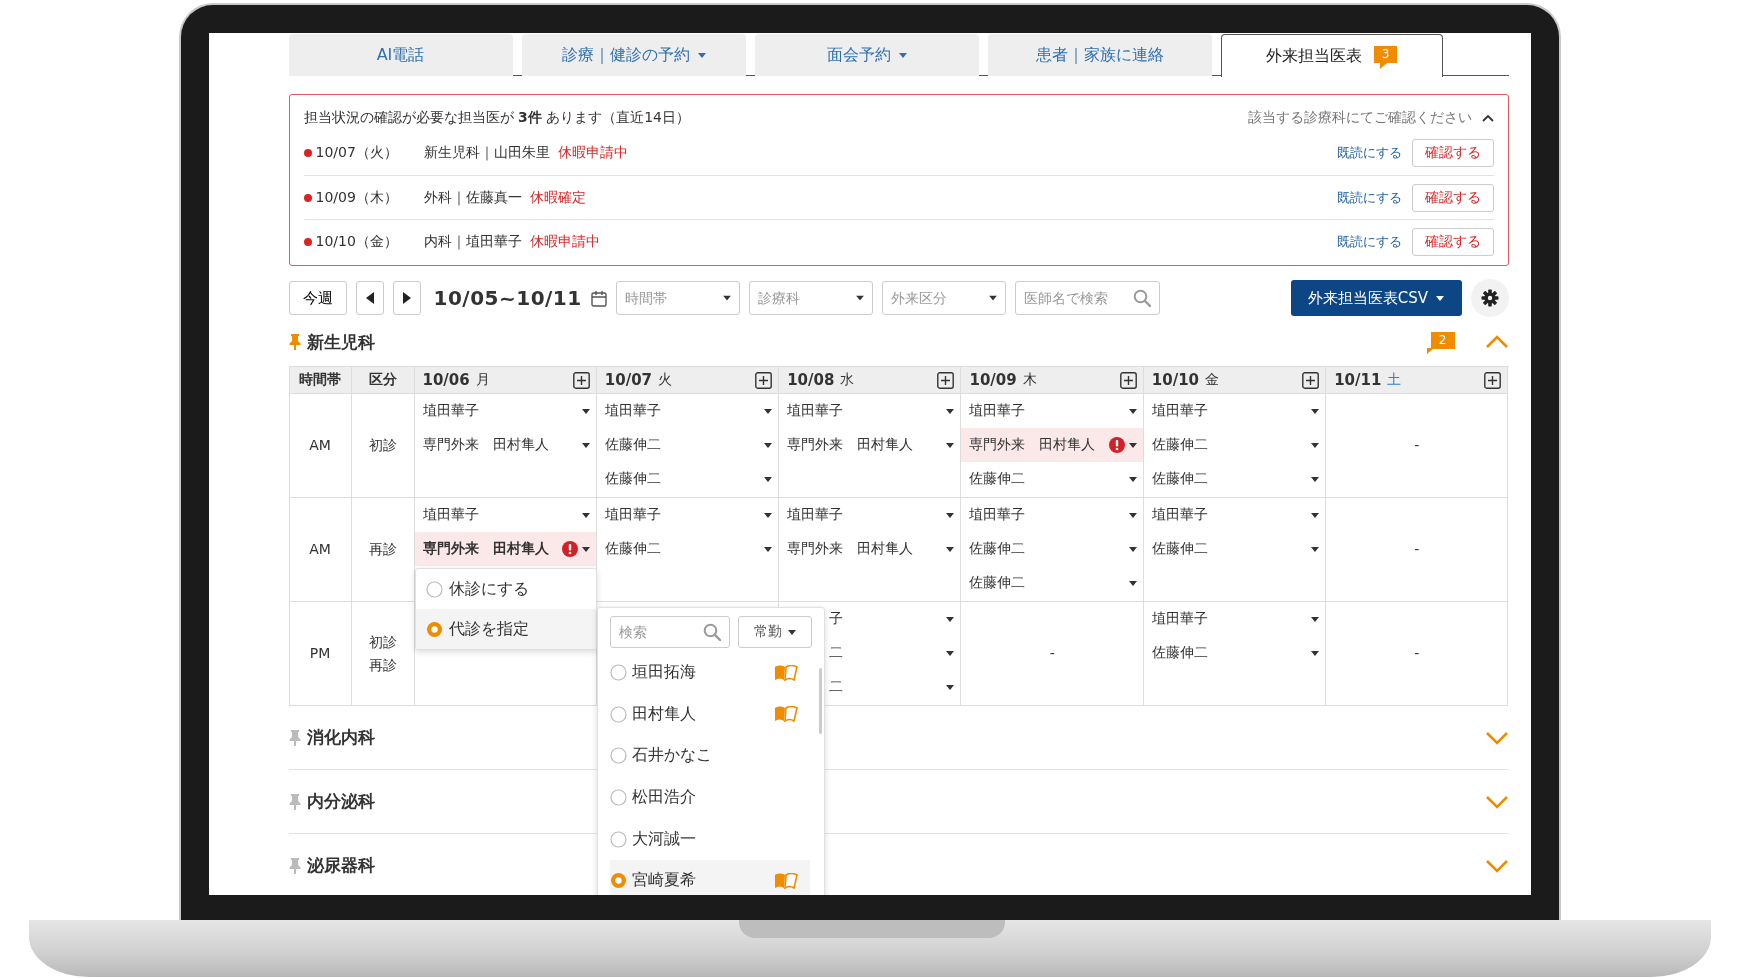 The width and height of the screenshot is (1739, 978). Describe the element at coordinates (709, 797) in the screenshot. I see `doctor-option: 松田浩介` at that location.